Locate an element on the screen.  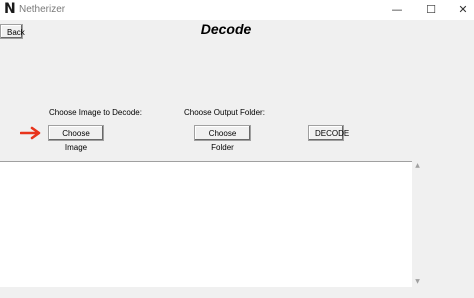
minimize-button: — is located at coordinates (397, 9).